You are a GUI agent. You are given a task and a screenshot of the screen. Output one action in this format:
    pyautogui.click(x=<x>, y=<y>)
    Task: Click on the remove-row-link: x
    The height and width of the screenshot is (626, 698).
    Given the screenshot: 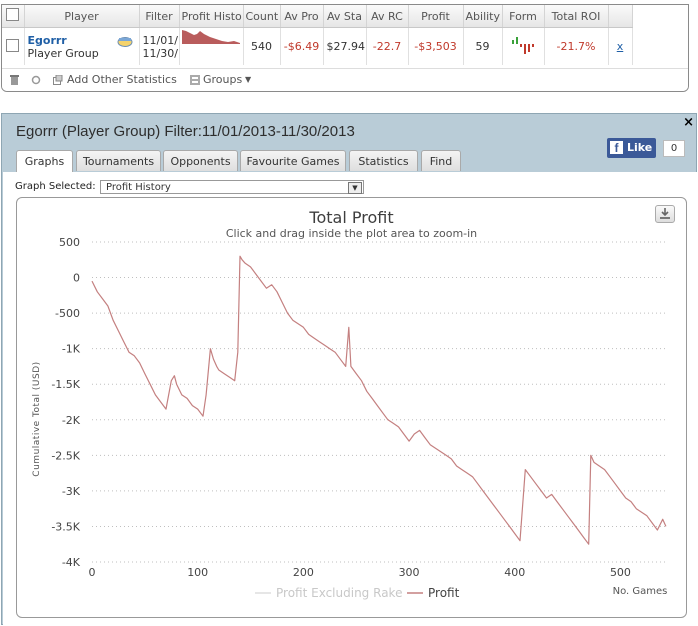 What is the action you would take?
    pyautogui.click(x=620, y=46)
    